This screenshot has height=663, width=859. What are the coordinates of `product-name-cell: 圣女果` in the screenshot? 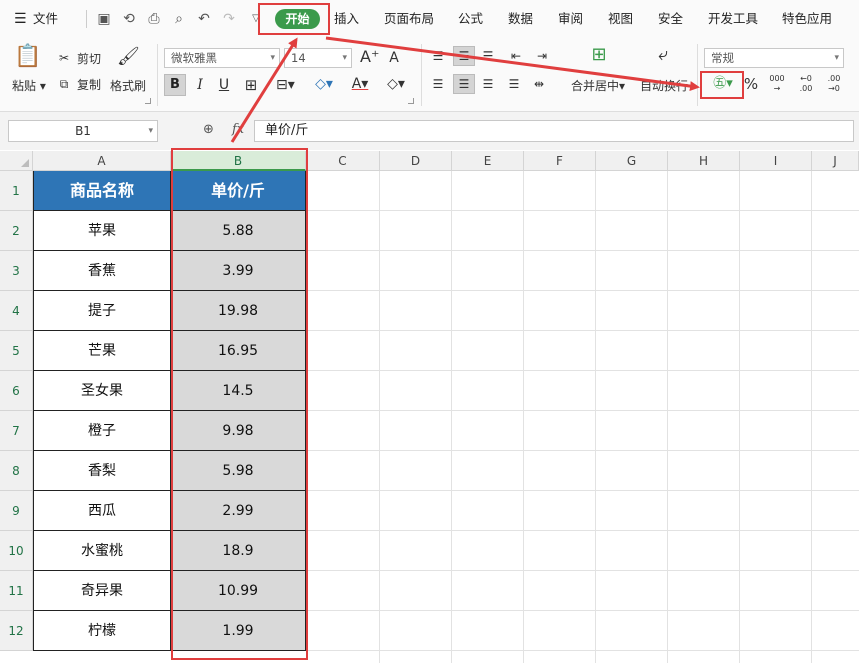 It's located at (102, 391).